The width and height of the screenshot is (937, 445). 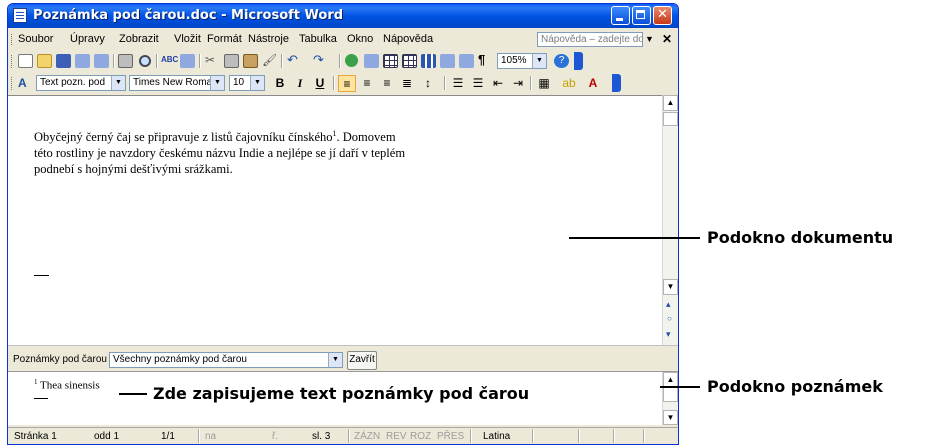 I want to click on print-preview-icon, so click(x=145, y=61).